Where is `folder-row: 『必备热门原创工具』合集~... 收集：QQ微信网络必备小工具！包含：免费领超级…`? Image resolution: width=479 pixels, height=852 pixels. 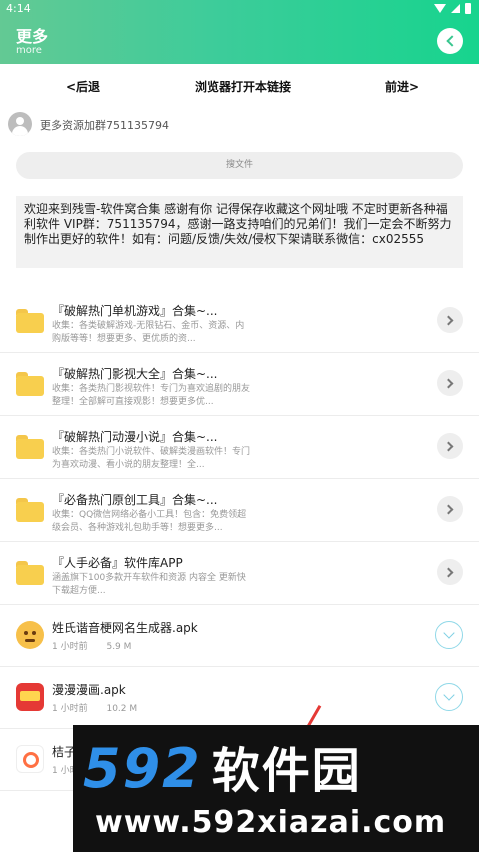 folder-row: 『必备热门原创工具』合集~... 收集：QQ微信网络必备小工具！包含：免费领超级… is located at coordinates (239, 510).